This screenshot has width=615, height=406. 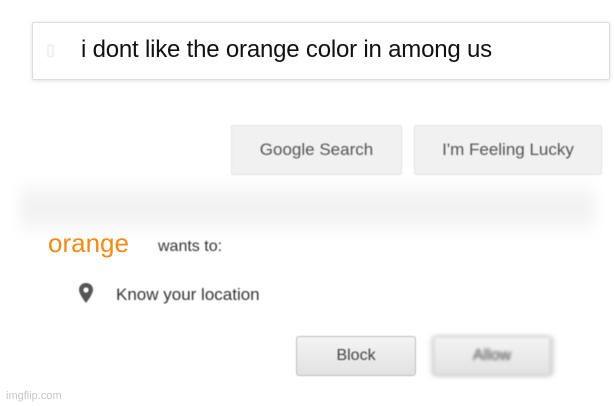 What do you see at coordinates (508, 150) in the screenshot?
I see `feeling-lucky-button: I'm Feeling Lucky` at bounding box center [508, 150].